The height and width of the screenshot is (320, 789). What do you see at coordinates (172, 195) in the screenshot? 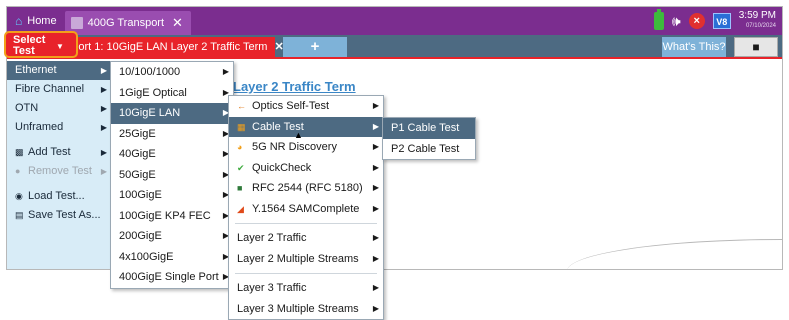
I see `menu-item-100gige: 100GigE ▶` at bounding box center [172, 195].